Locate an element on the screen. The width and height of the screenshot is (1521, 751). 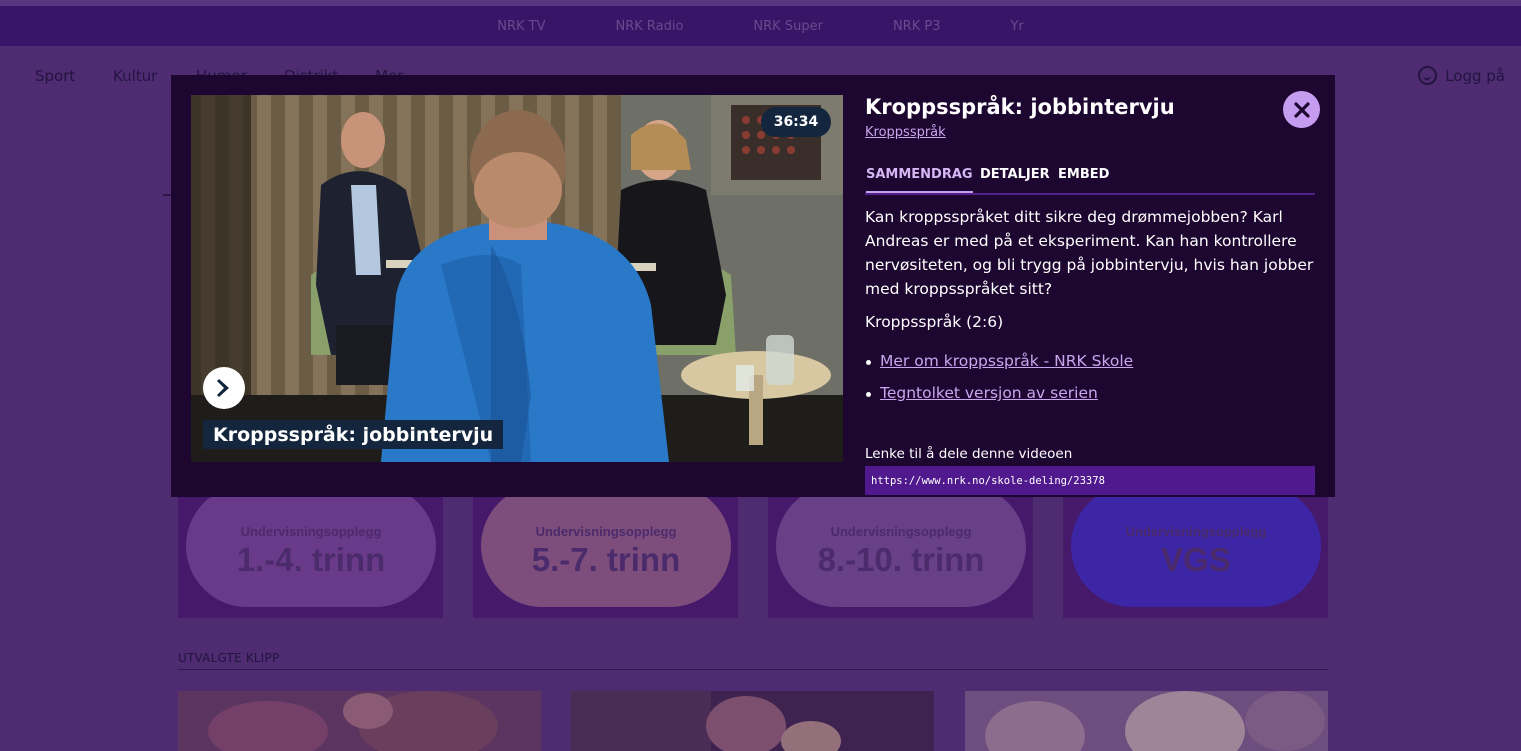
list-item: Tegntolket versjon av serien is located at coordinates (999, 400).